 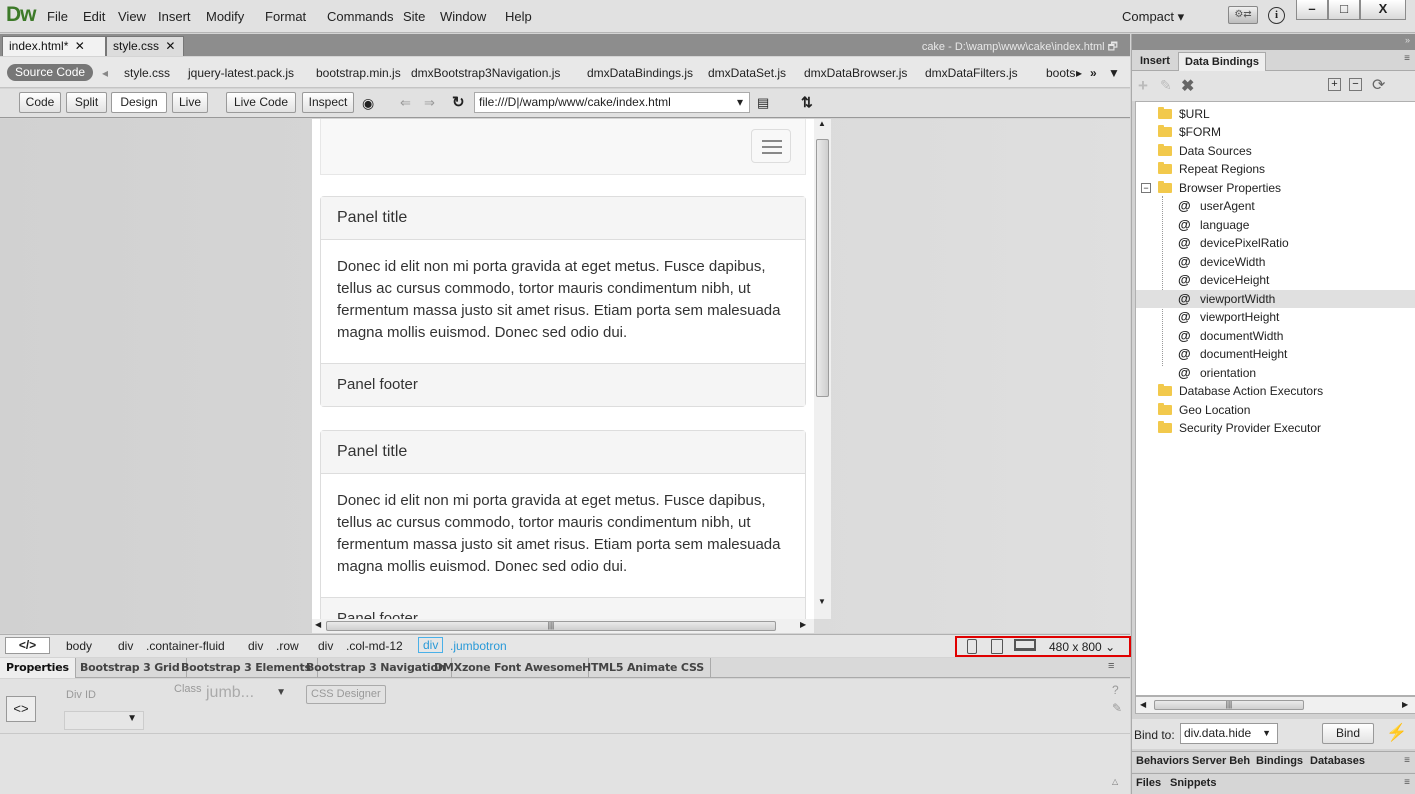 What do you see at coordinates (1240, 391) in the screenshot?
I see `tree-item: Database Action Executors` at bounding box center [1240, 391].